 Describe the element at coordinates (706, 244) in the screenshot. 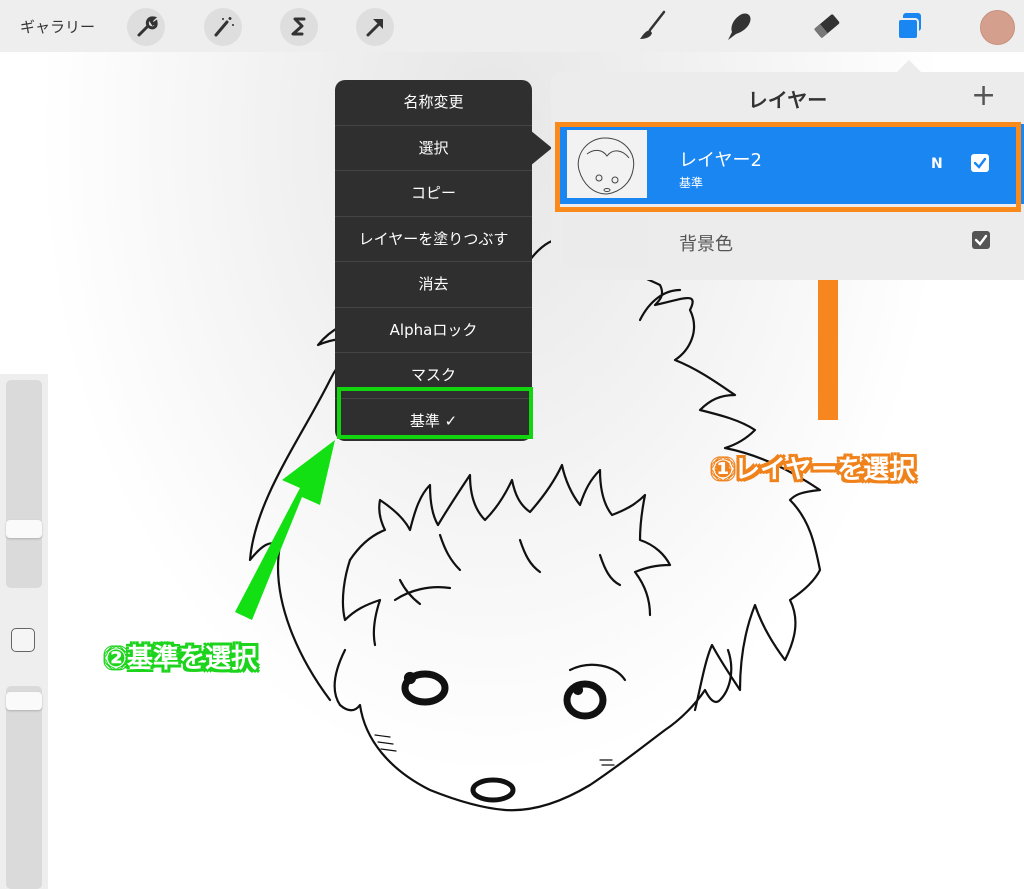

I see `background-layer-name: 背景色` at that location.